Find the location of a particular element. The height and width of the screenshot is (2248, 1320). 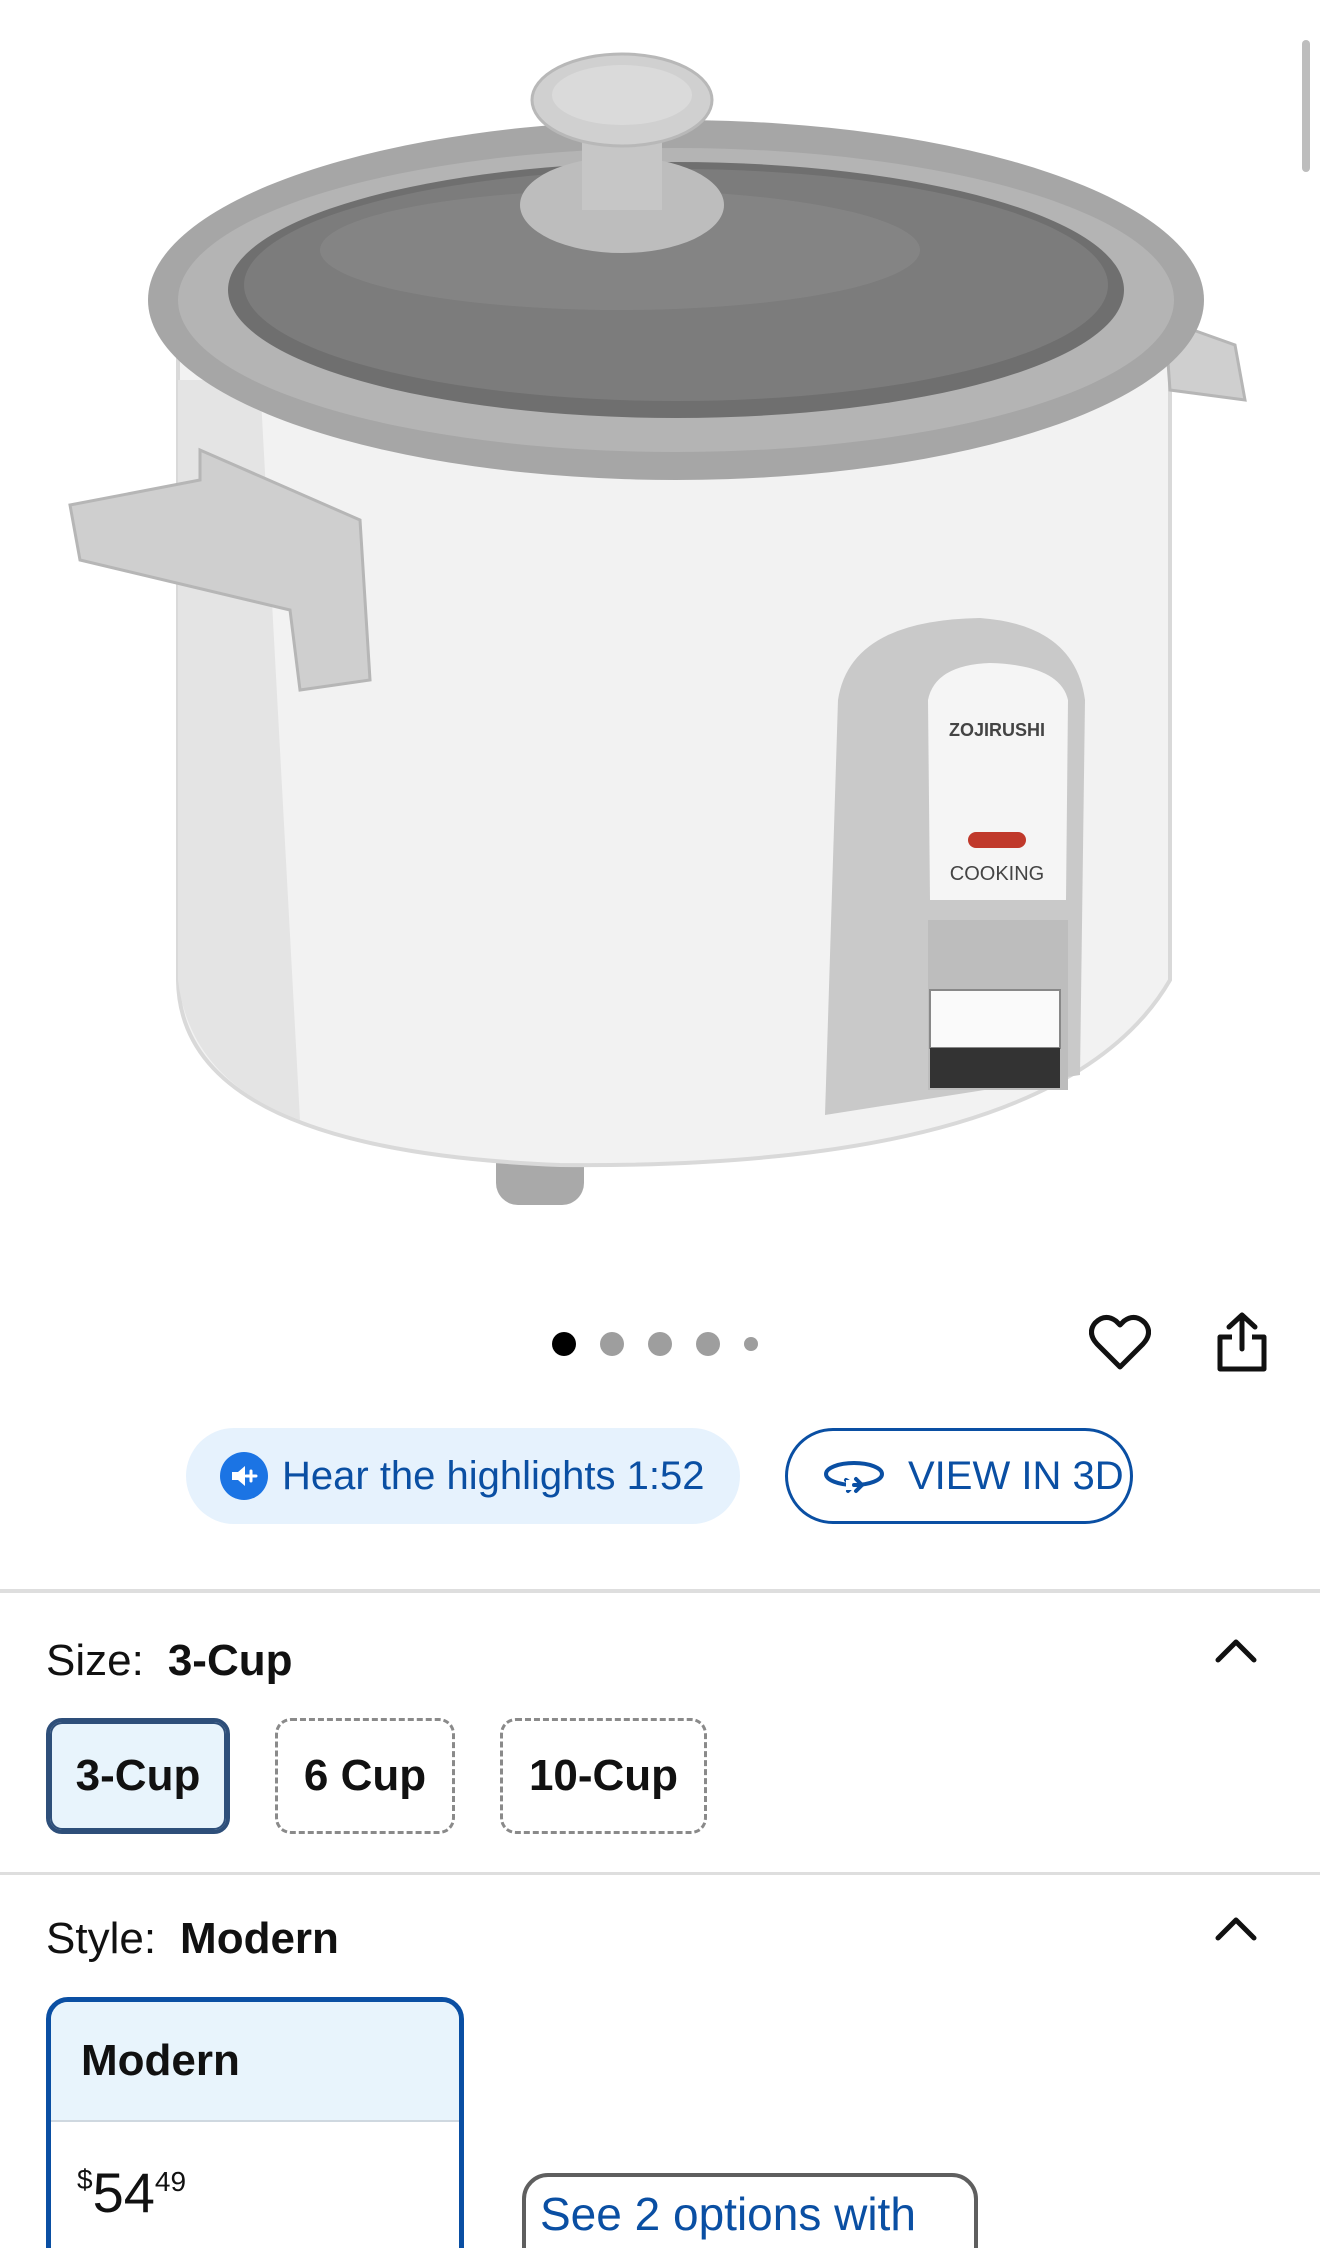

status-label: COOKING is located at coordinates (997, 874).